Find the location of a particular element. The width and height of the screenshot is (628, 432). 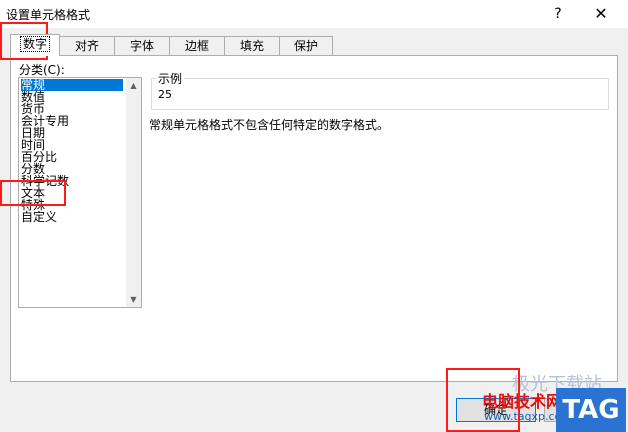

format-description: 常规单元格格式不包含任何特定的数字格式。 is located at coordinates (269, 125).